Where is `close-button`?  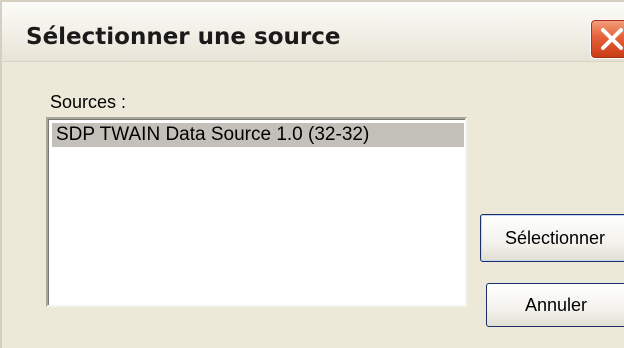
close-button is located at coordinates (607, 39).